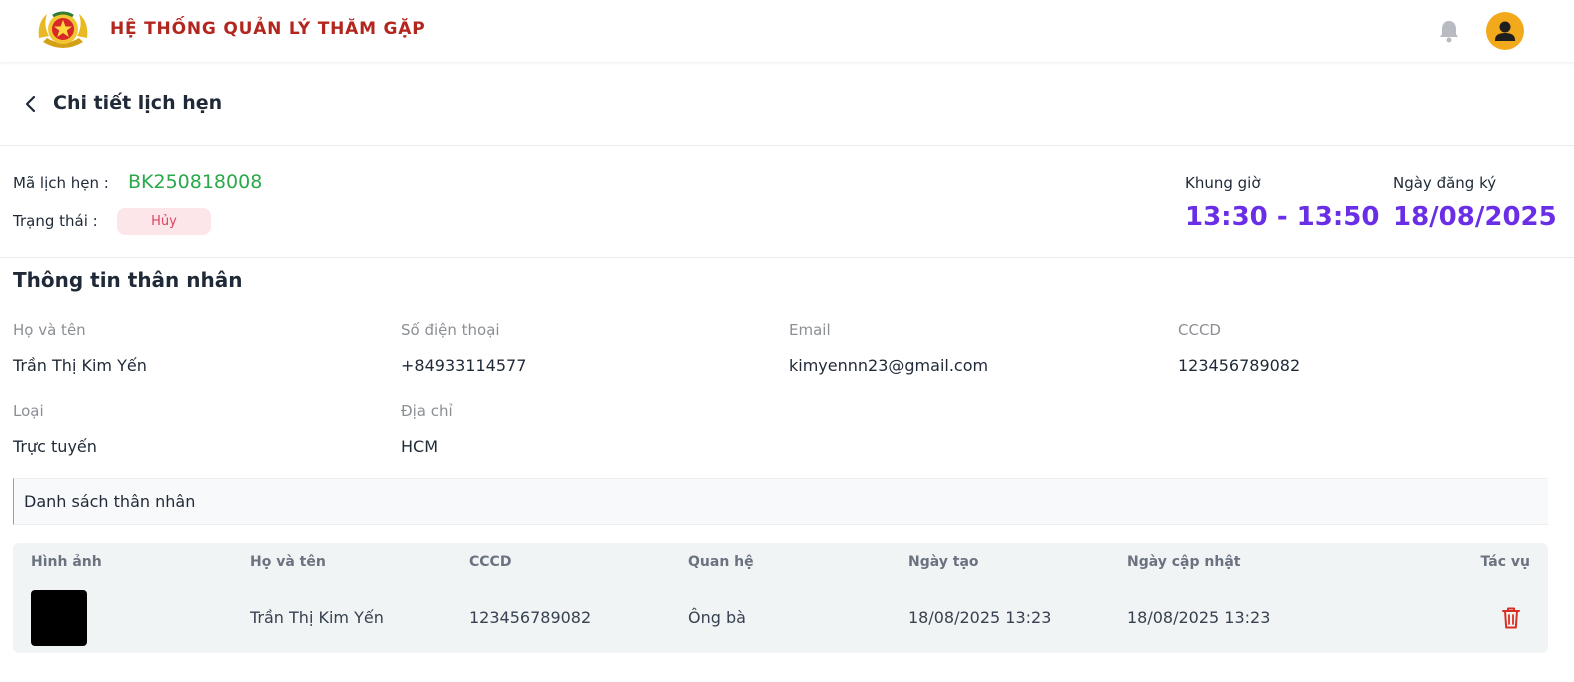 The height and width of the screenshot is (682, 1574). I want to click on row-created: 18/08/2025 13:23, so click(980, 617).